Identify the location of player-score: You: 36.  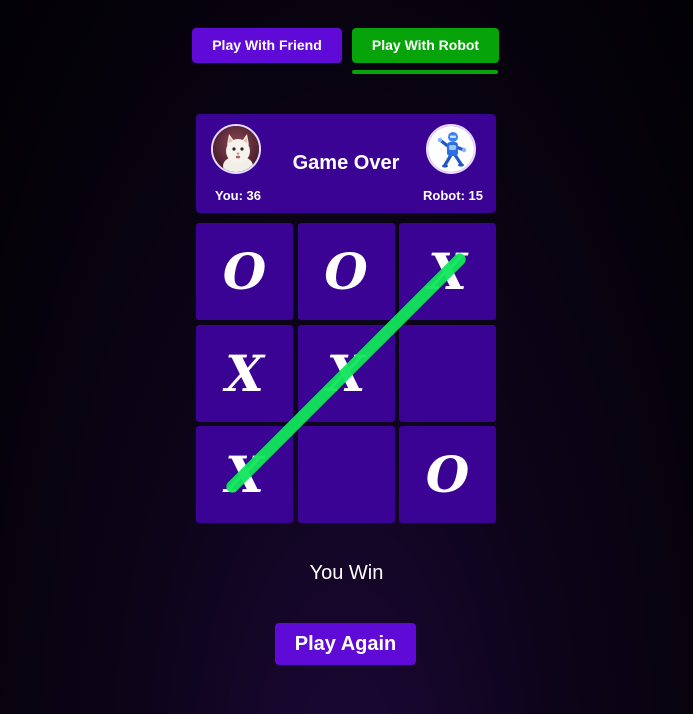
(238, 195).